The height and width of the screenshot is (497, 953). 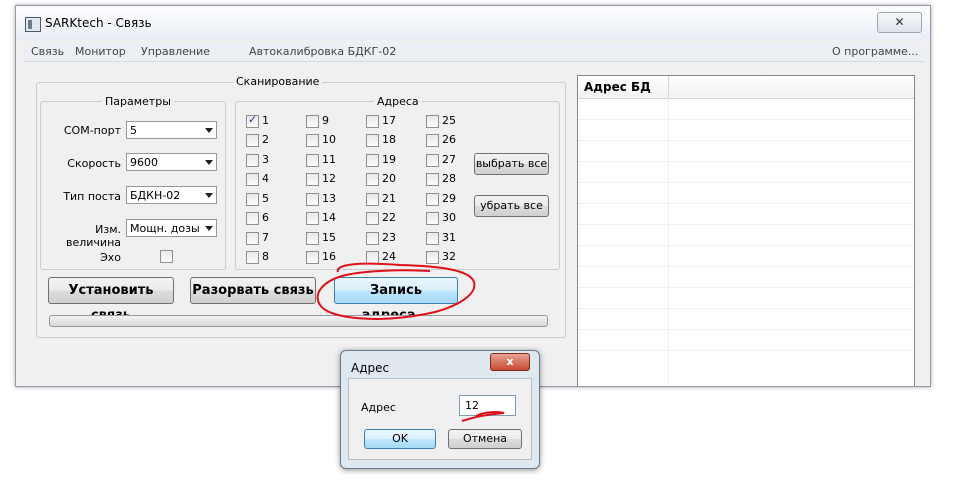 What do you see at coordinates (265, 139) in the screenshot?
I see `address-checkbox-label: 2` at bounding box center [265, 139].